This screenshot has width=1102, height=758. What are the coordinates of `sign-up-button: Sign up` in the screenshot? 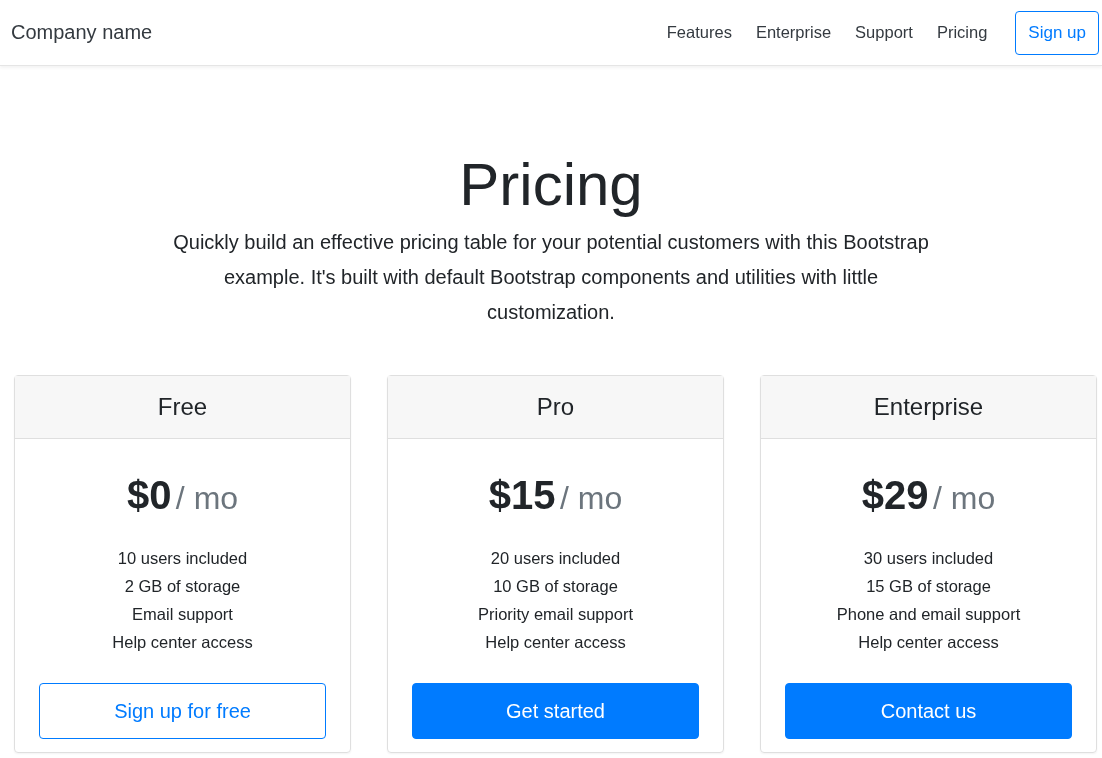 It's located at (1057, 32).